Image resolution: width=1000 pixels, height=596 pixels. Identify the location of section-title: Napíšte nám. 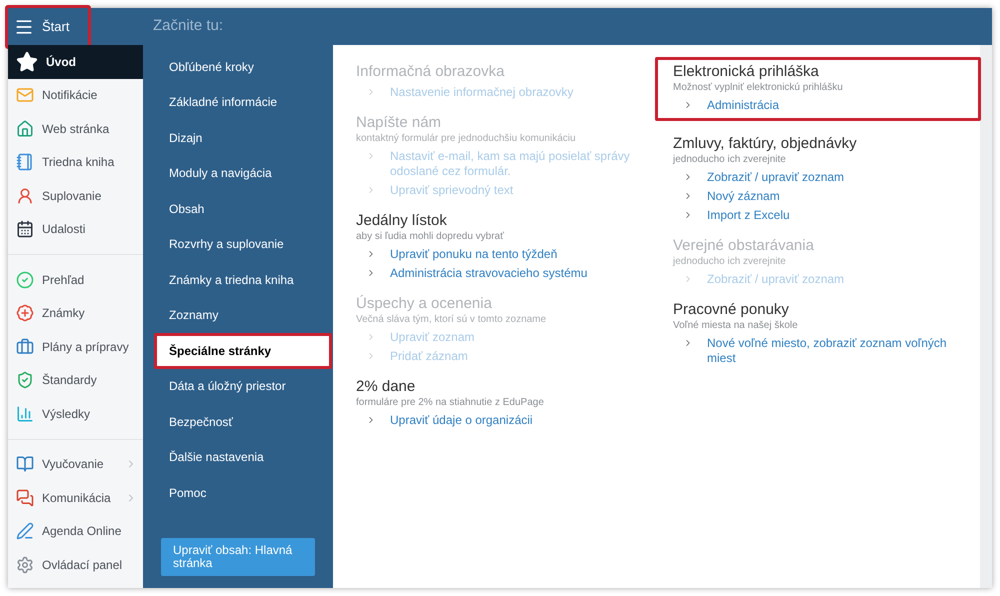
(399, 123).